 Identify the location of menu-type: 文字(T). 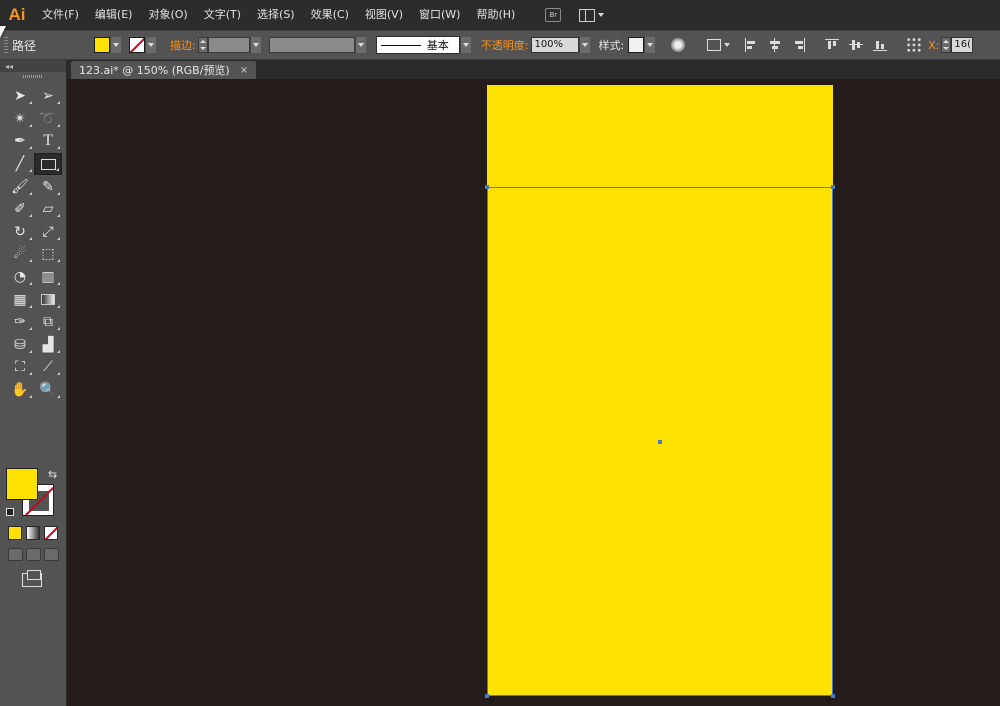
(222, 15).